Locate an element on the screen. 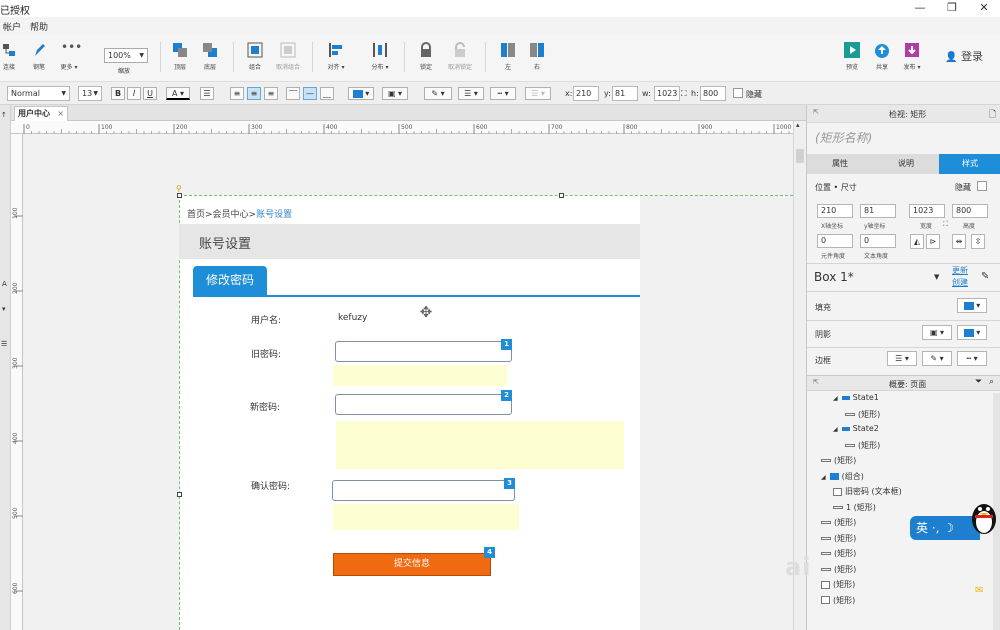 The height and width of the screenshot is (630, 1000). arrow-style-button: ☰ ▾ is located at coordinates (538, 93).